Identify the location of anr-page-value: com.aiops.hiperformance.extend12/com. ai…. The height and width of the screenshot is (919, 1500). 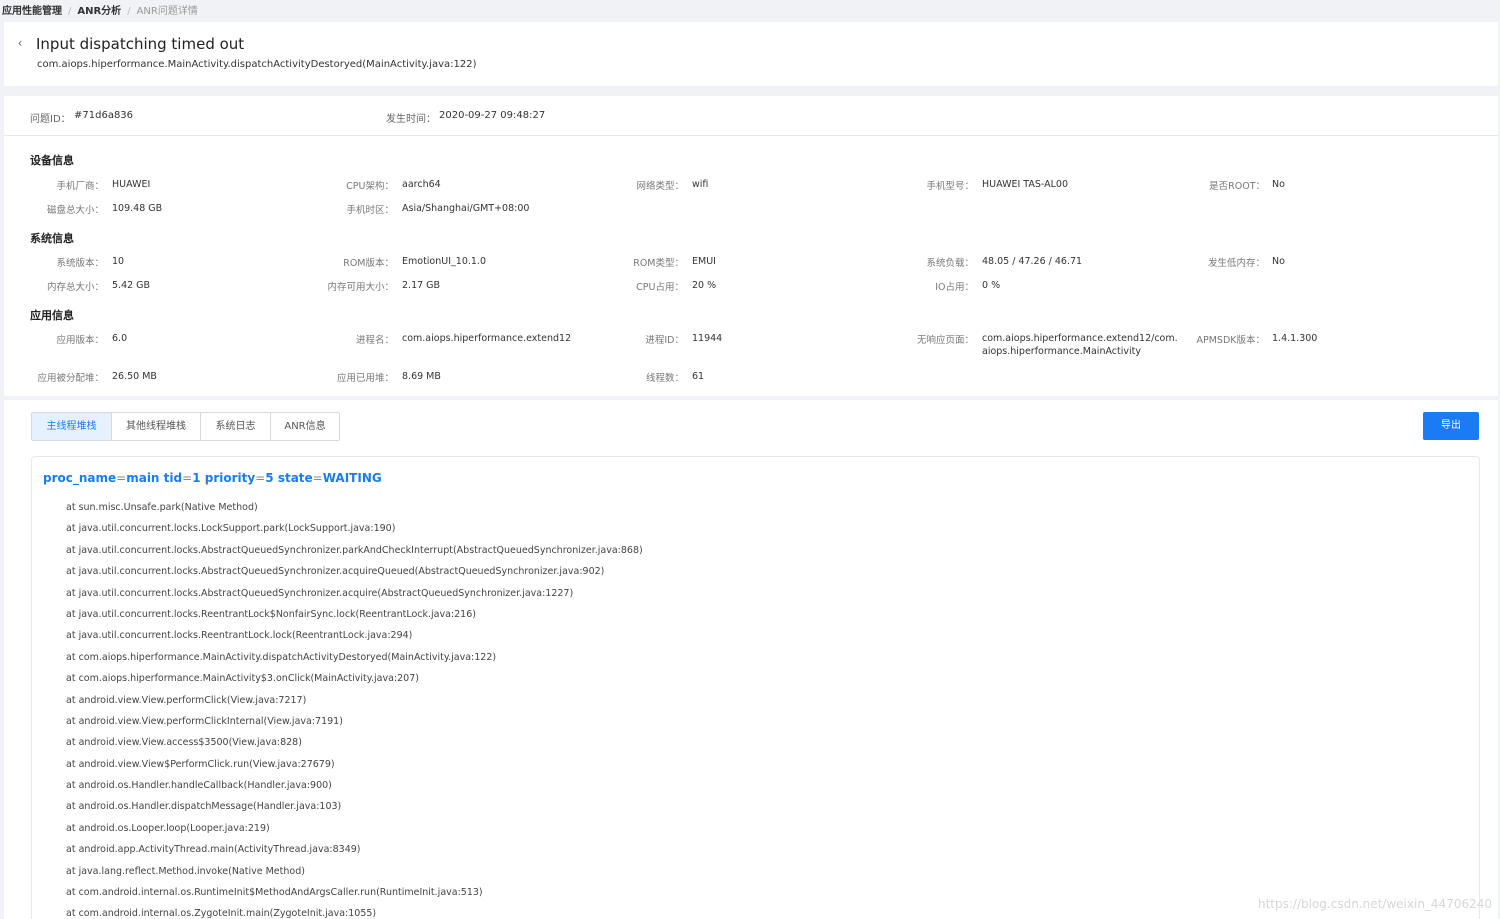
(1080, 345).